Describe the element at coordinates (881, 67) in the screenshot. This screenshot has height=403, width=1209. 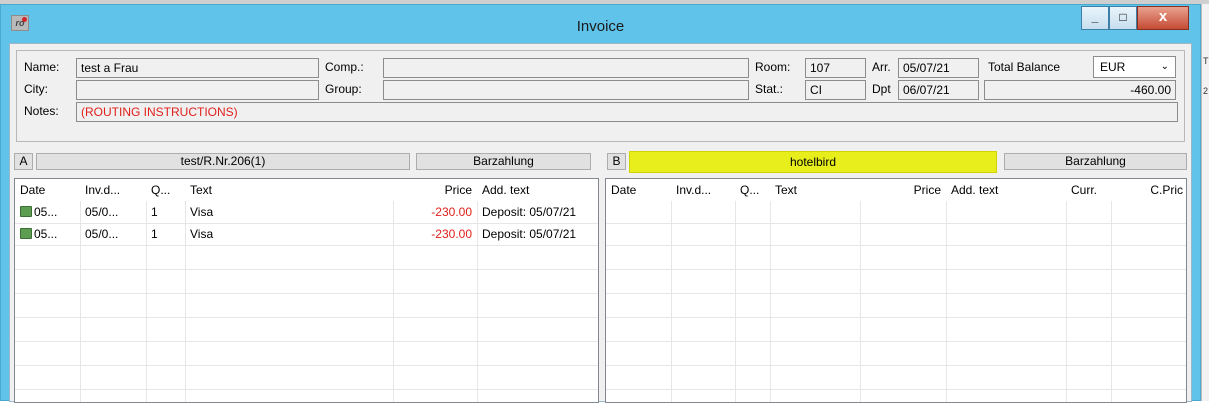
I see `arrival-label: Arr.` at that location.